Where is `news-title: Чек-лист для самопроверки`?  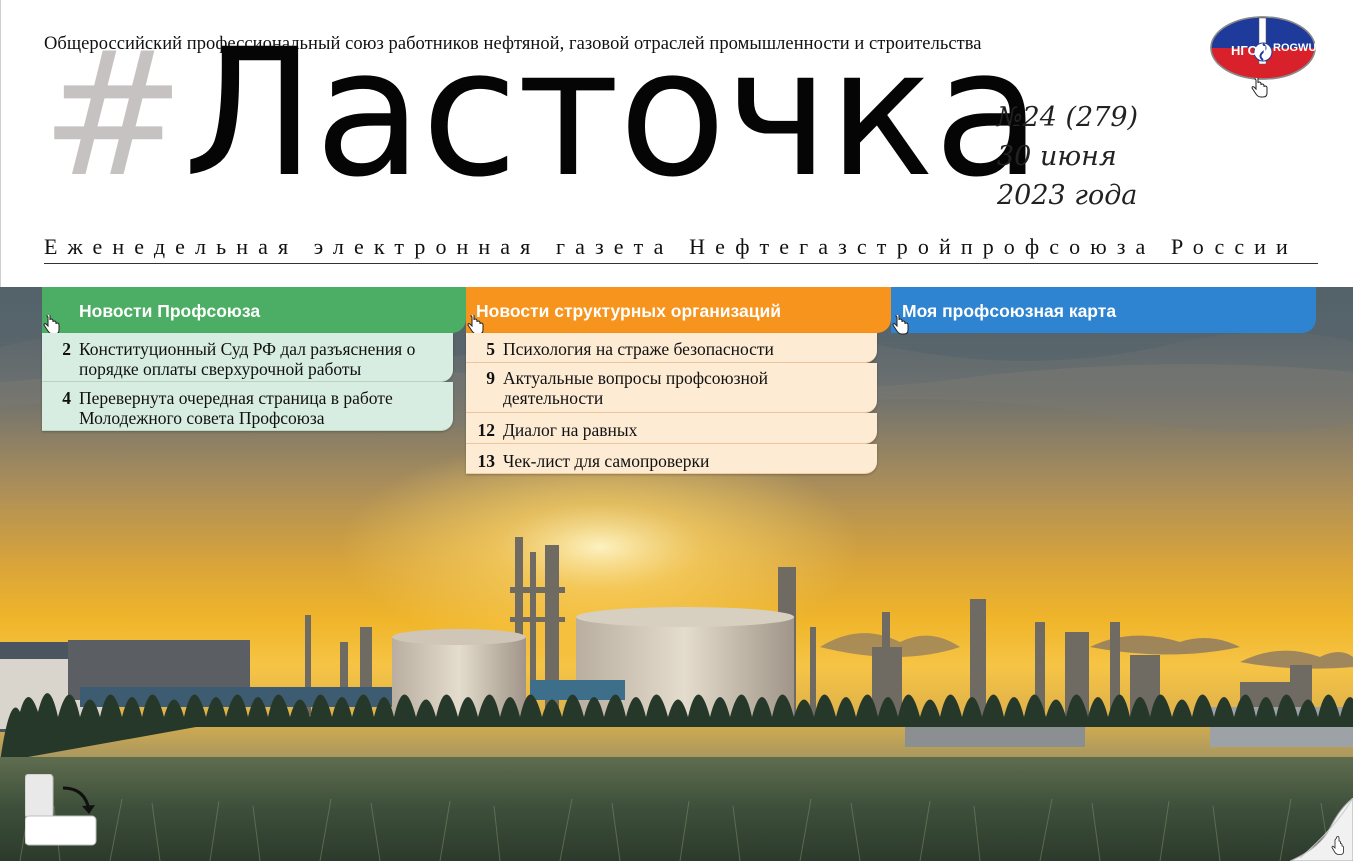 news-title: Чек-лист для самопроверки is located at coordinates (606, 461).